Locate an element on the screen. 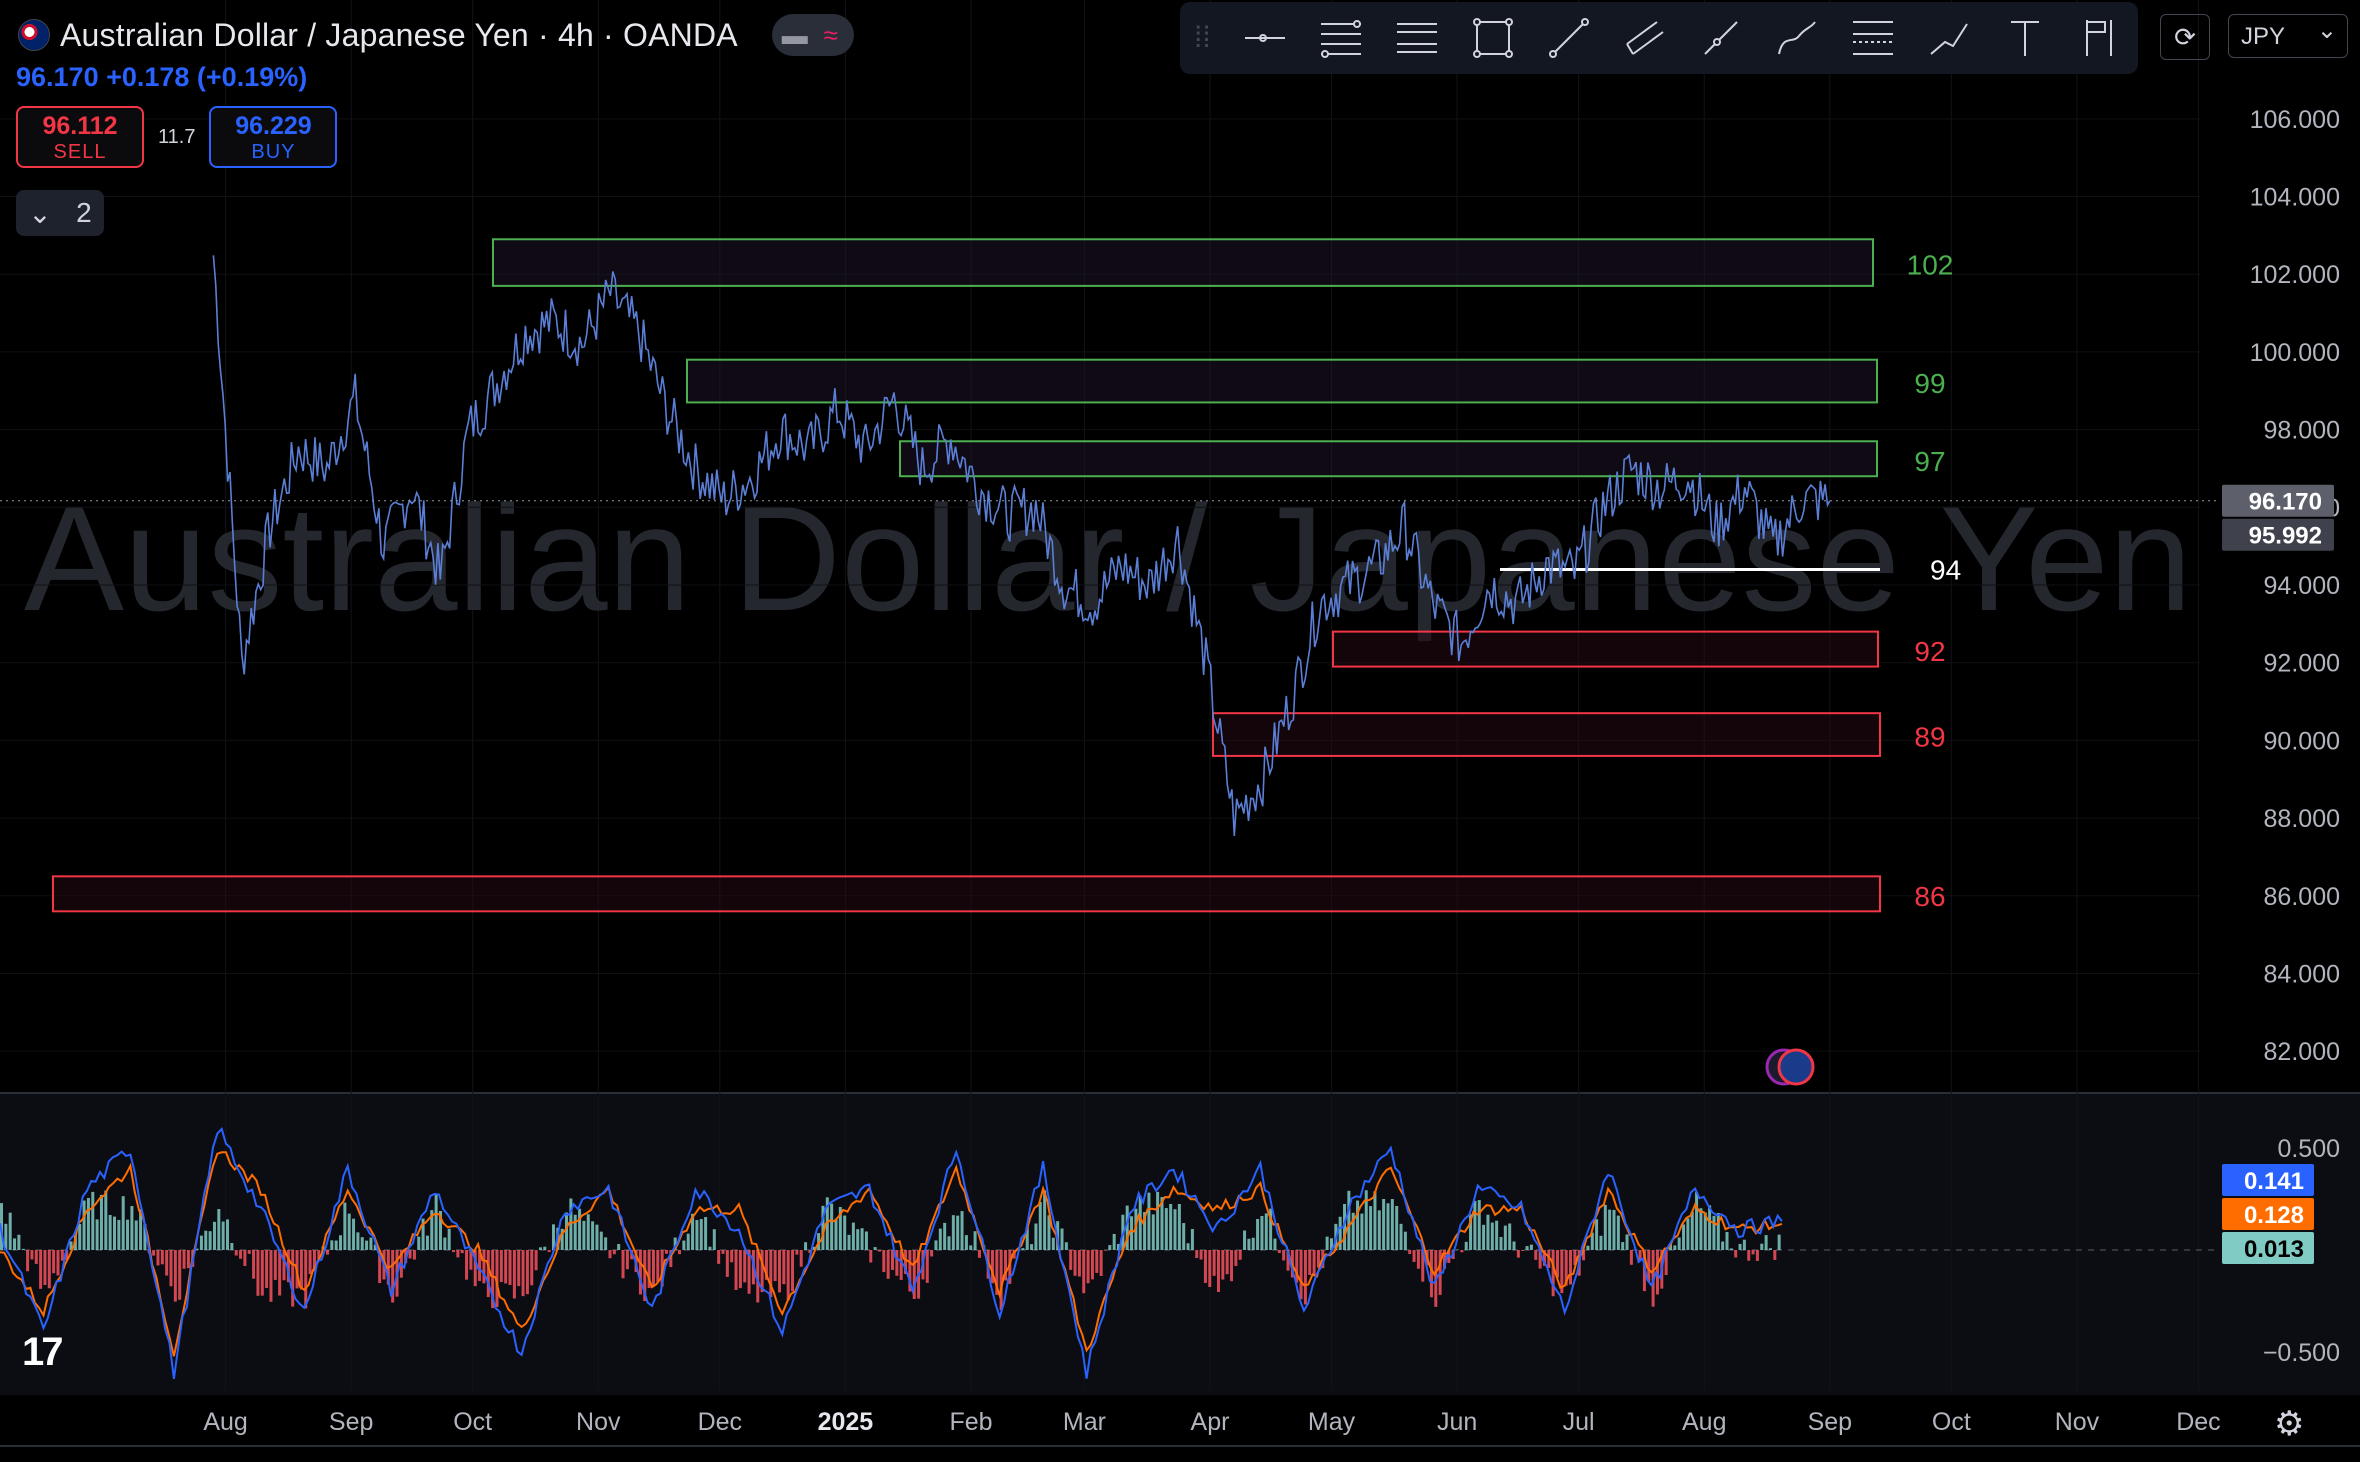 Image resolution: width=2360 pixels, height=1462 pixels. chevron-down-icon: ⌄ is located at coordinates (40, 213).